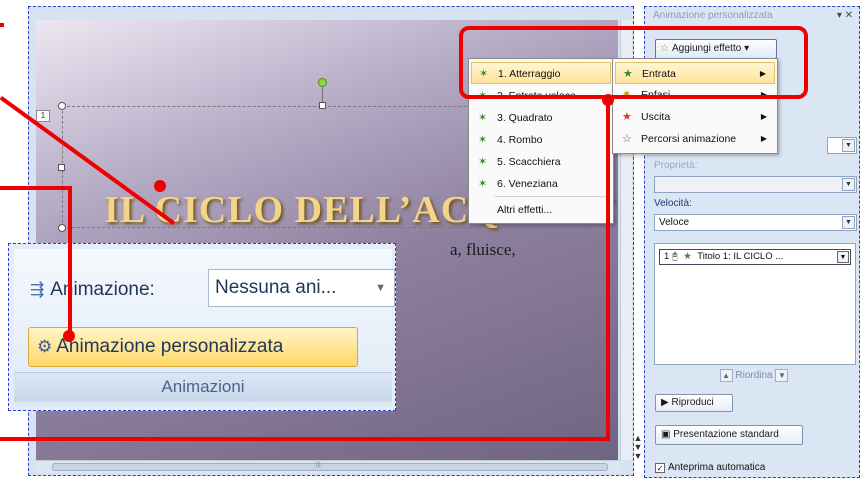 Image resolution: width=861 pixels, height=485 pixels. What do you see at coordinates (302, 210) in the screenshot?
I see `slide-title-text: IL CICLO DELL’ACQ` at bounding box center [302, 210].